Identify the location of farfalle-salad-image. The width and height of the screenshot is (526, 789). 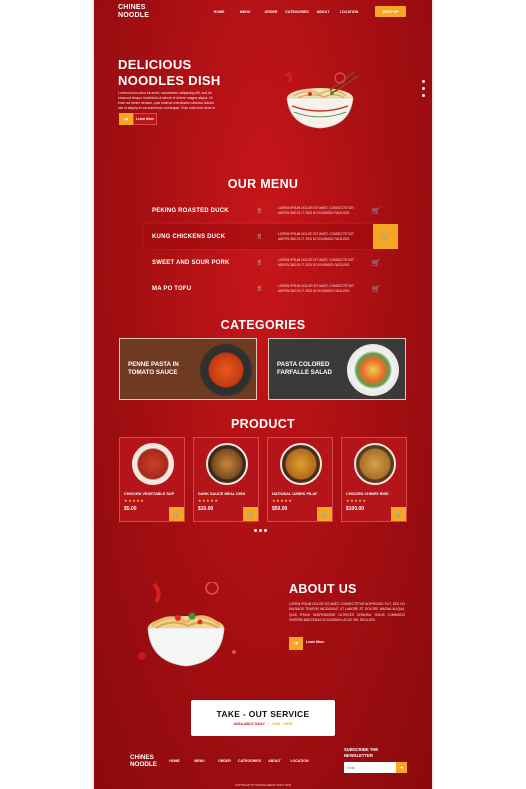
(373, 370).